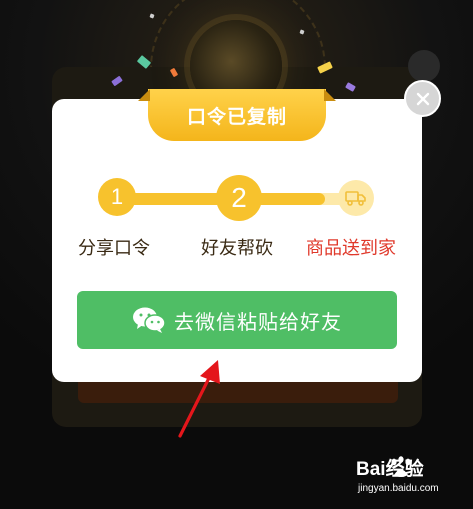  I want to click on wechat-icon, so click(149, 320).